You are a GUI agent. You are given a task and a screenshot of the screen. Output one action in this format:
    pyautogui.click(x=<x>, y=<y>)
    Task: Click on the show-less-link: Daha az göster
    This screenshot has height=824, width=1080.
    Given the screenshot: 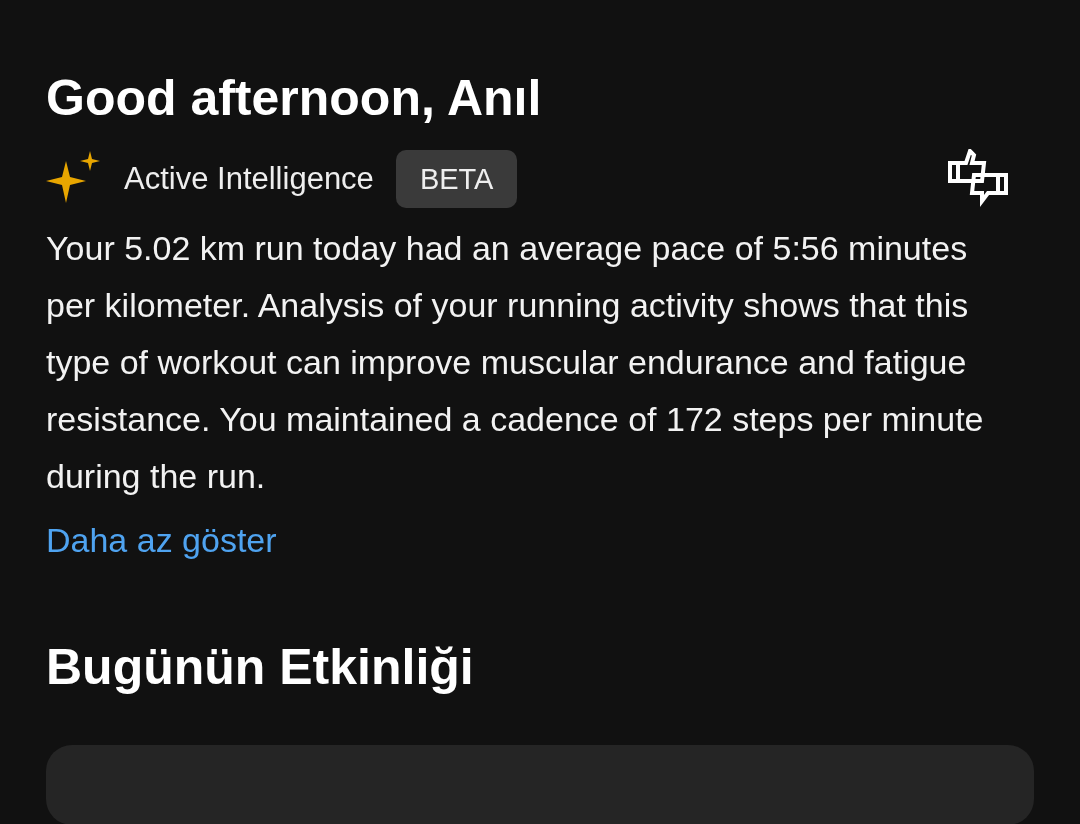 What is the action you would take?
    pyautogui.click(x=161, y=540)
    